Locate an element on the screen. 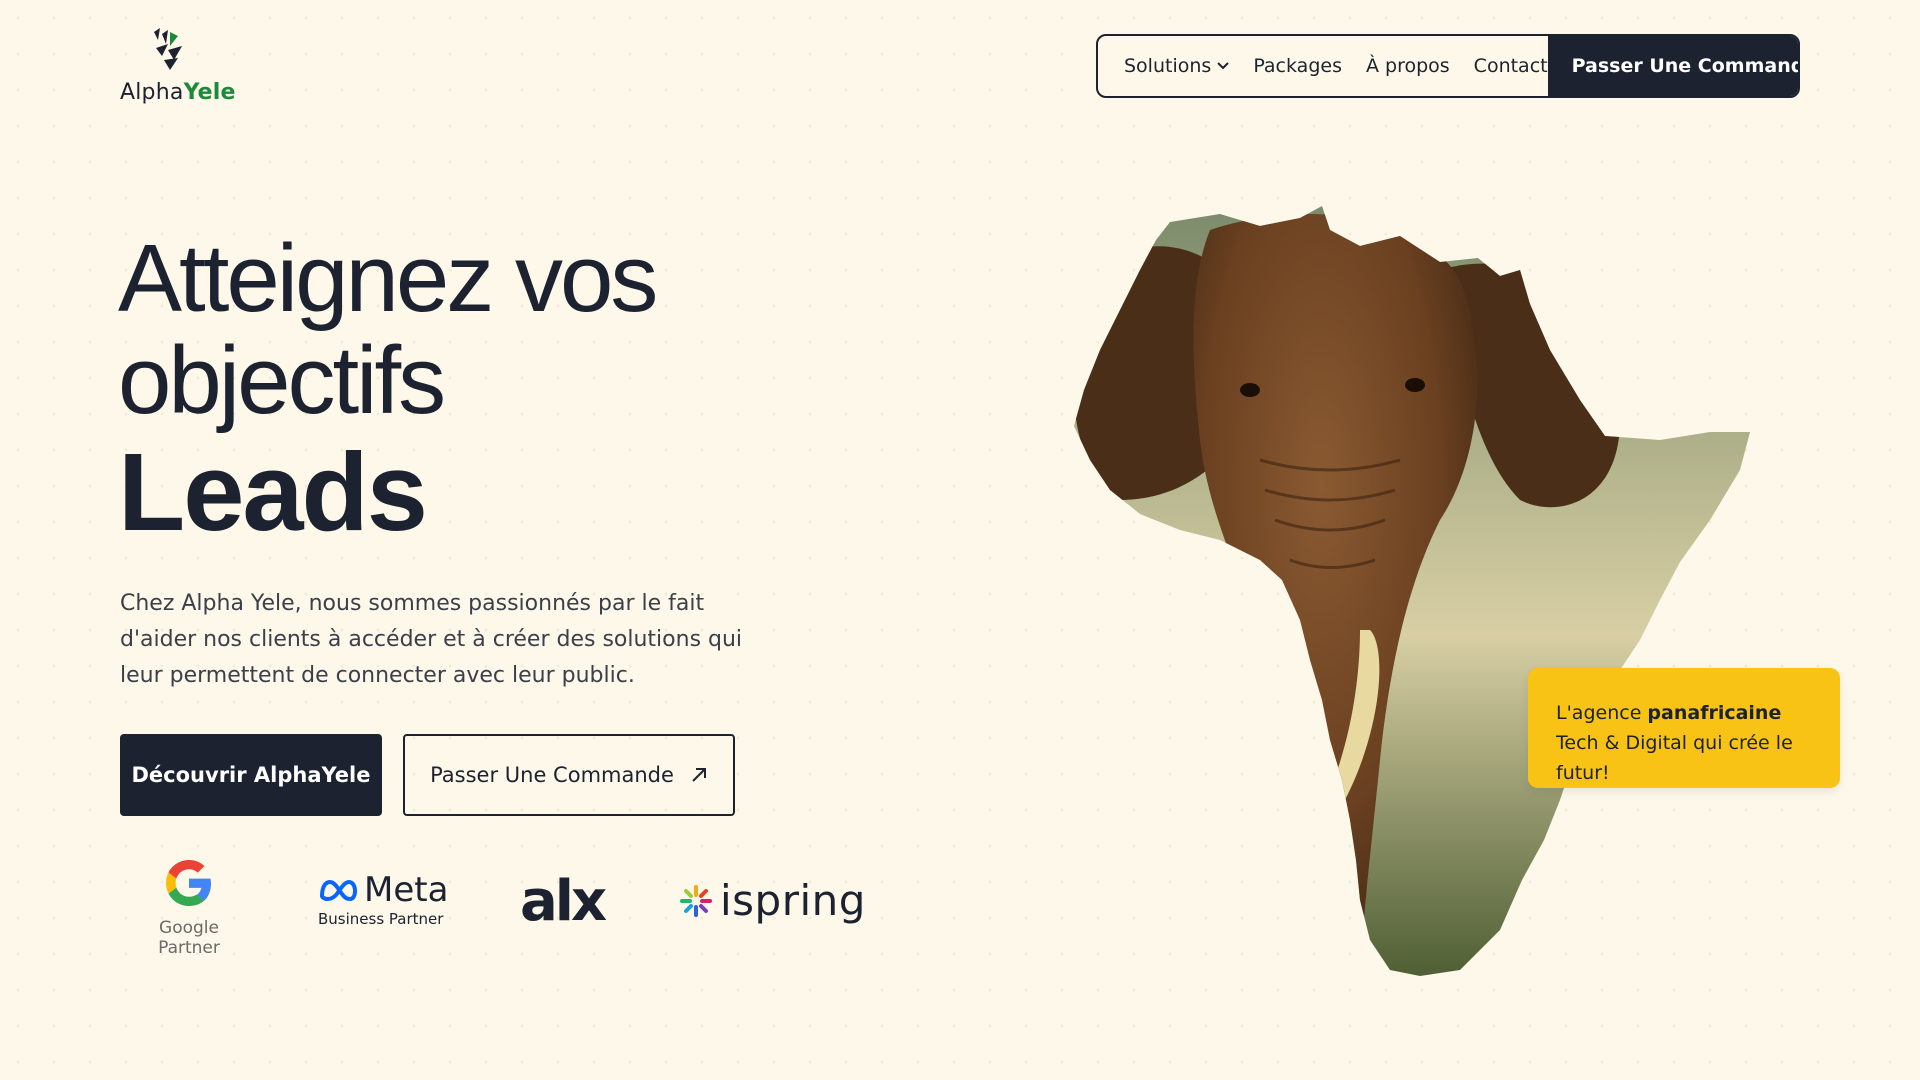  nav-links: Solutions Packages À propos Contact is located at coordinates (1323, 66).